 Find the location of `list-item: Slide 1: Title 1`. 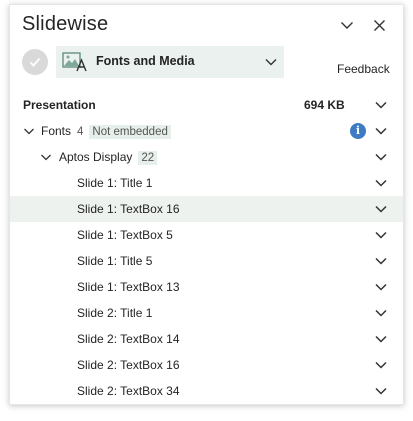

list-item: Slide 1: Title 1 is located at coordinates (206, 183).